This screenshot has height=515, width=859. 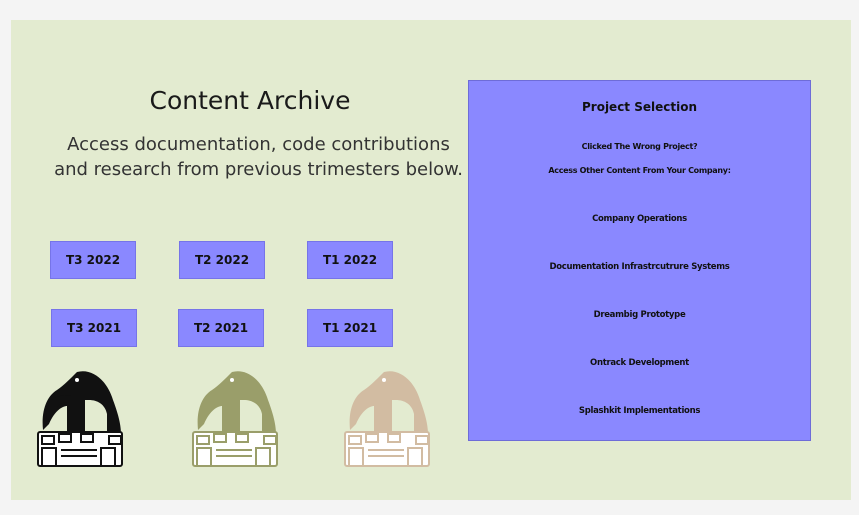 What do you see at coordinates (639, 107) in the screenshot?
I see `project-selection-heading: Project Selection` at bounding box center [639, 107].